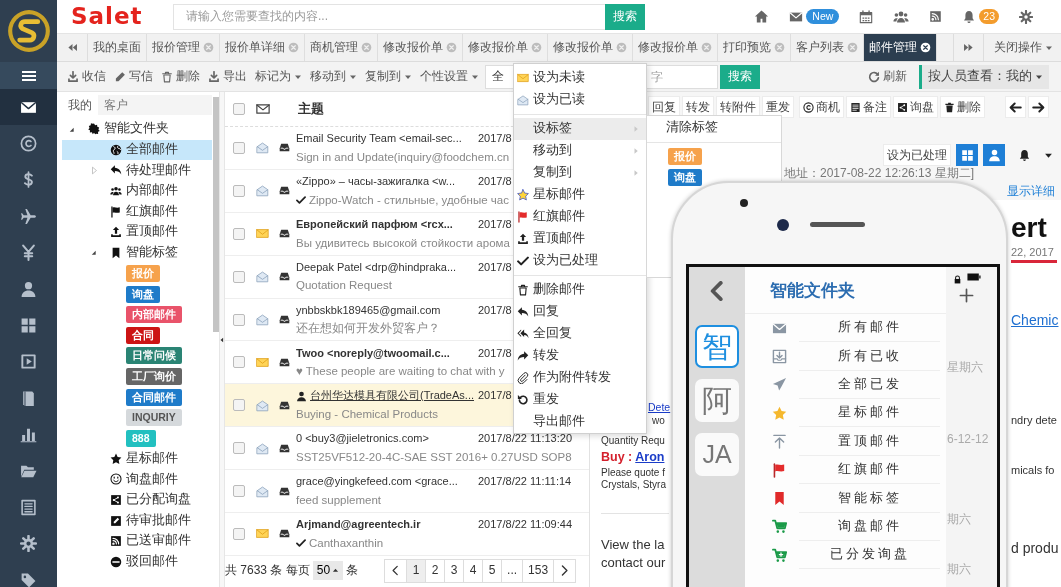 This screenshot has height=587, width=1061. I want to click on next-page-button, so click(565, 570).